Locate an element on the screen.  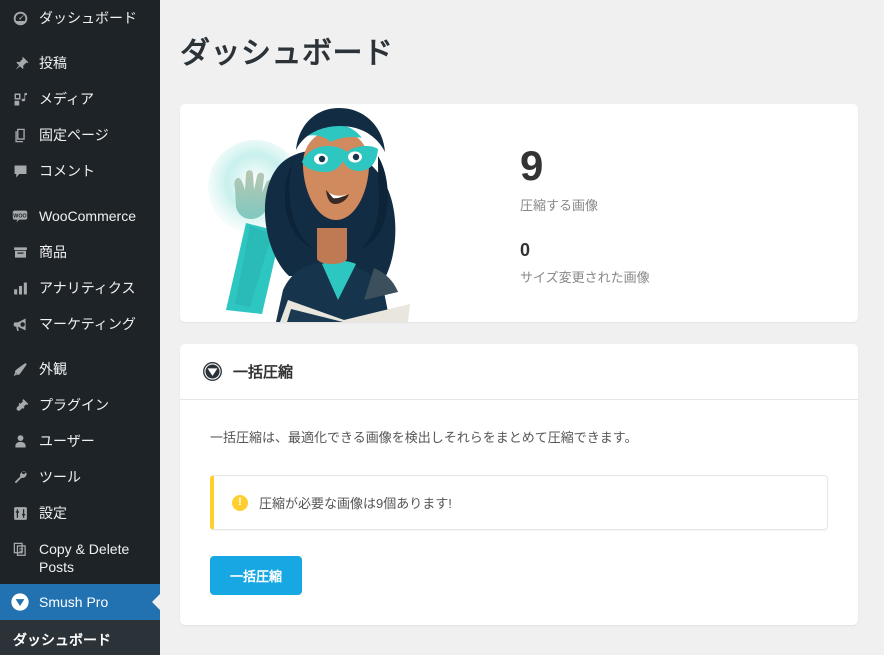
sidebar-item-label: ユーザー is located at coordinates (67, 441).